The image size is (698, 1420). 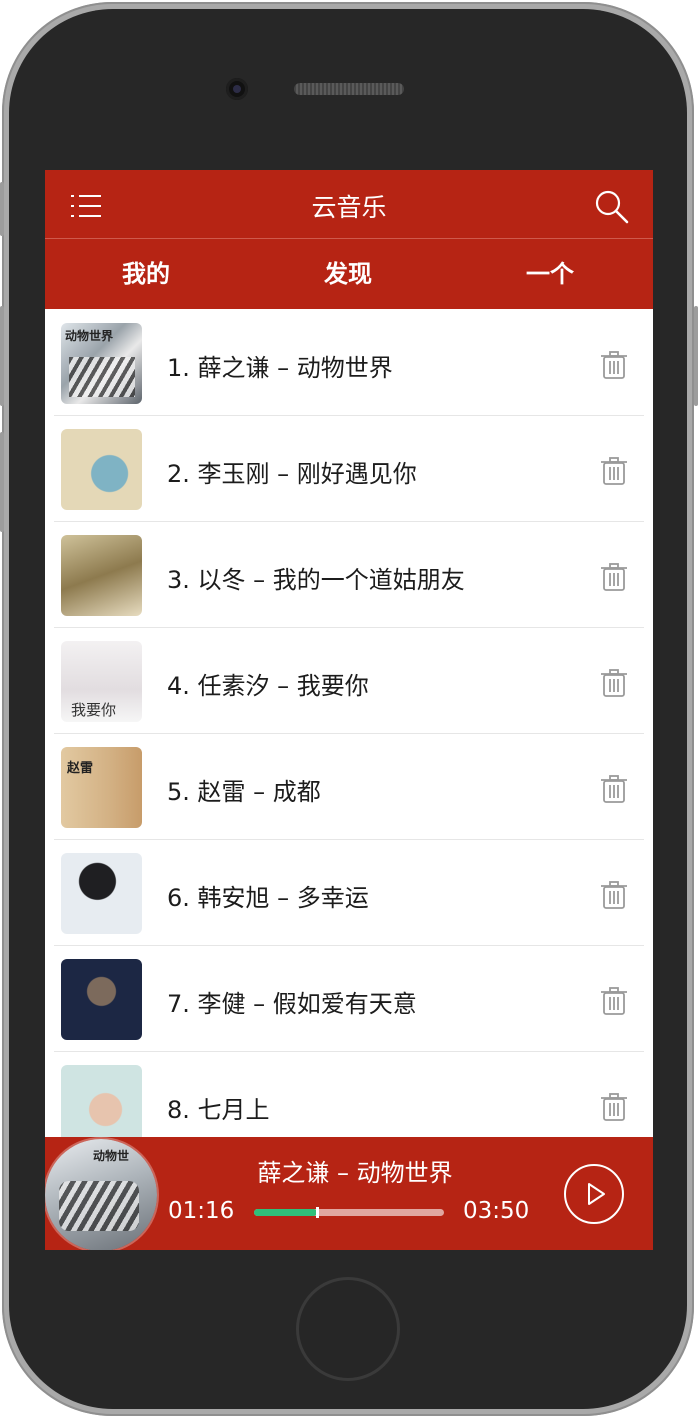 I want to click on list-item: 赵雷 5. 赵雷 – 成都, so click(x=349, y=787).